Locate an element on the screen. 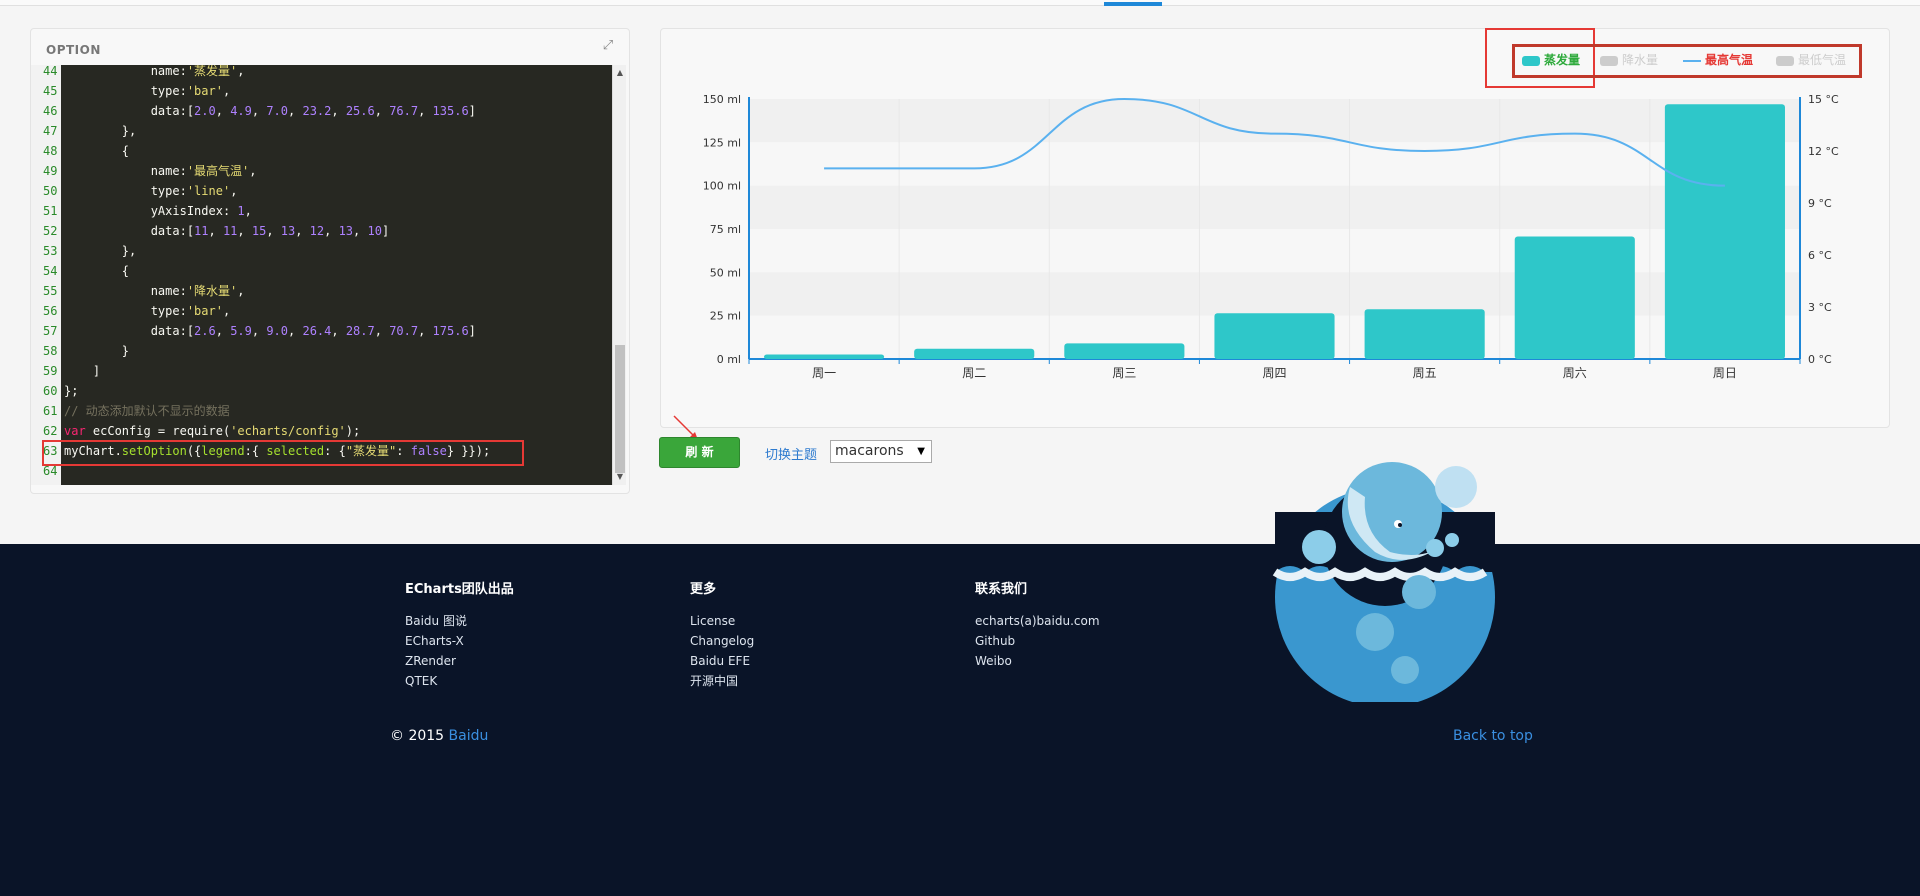 The image size is (1920, 896). line-number: 62 is located at coordinates (46, 431).